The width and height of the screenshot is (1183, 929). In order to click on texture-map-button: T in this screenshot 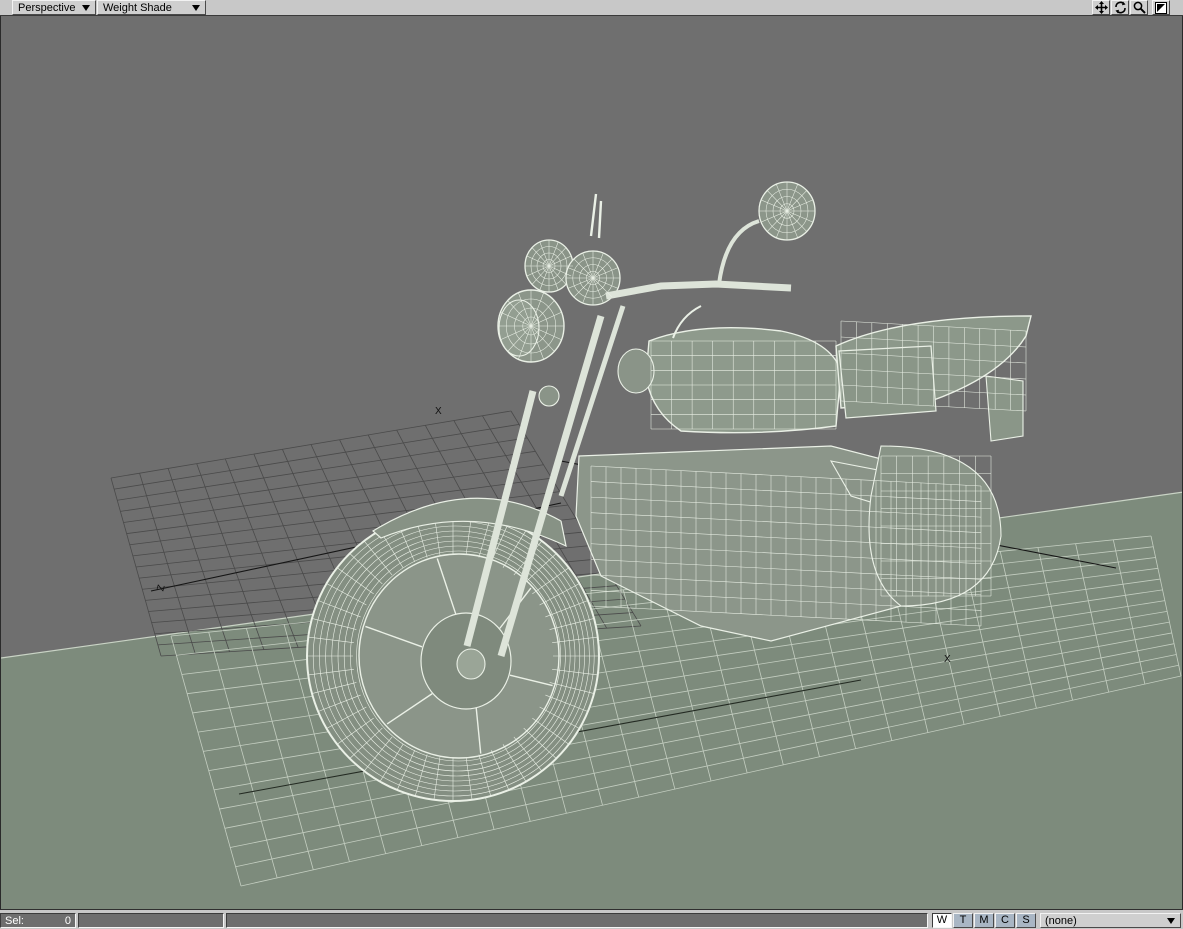, I will do `click(963, 920)`.